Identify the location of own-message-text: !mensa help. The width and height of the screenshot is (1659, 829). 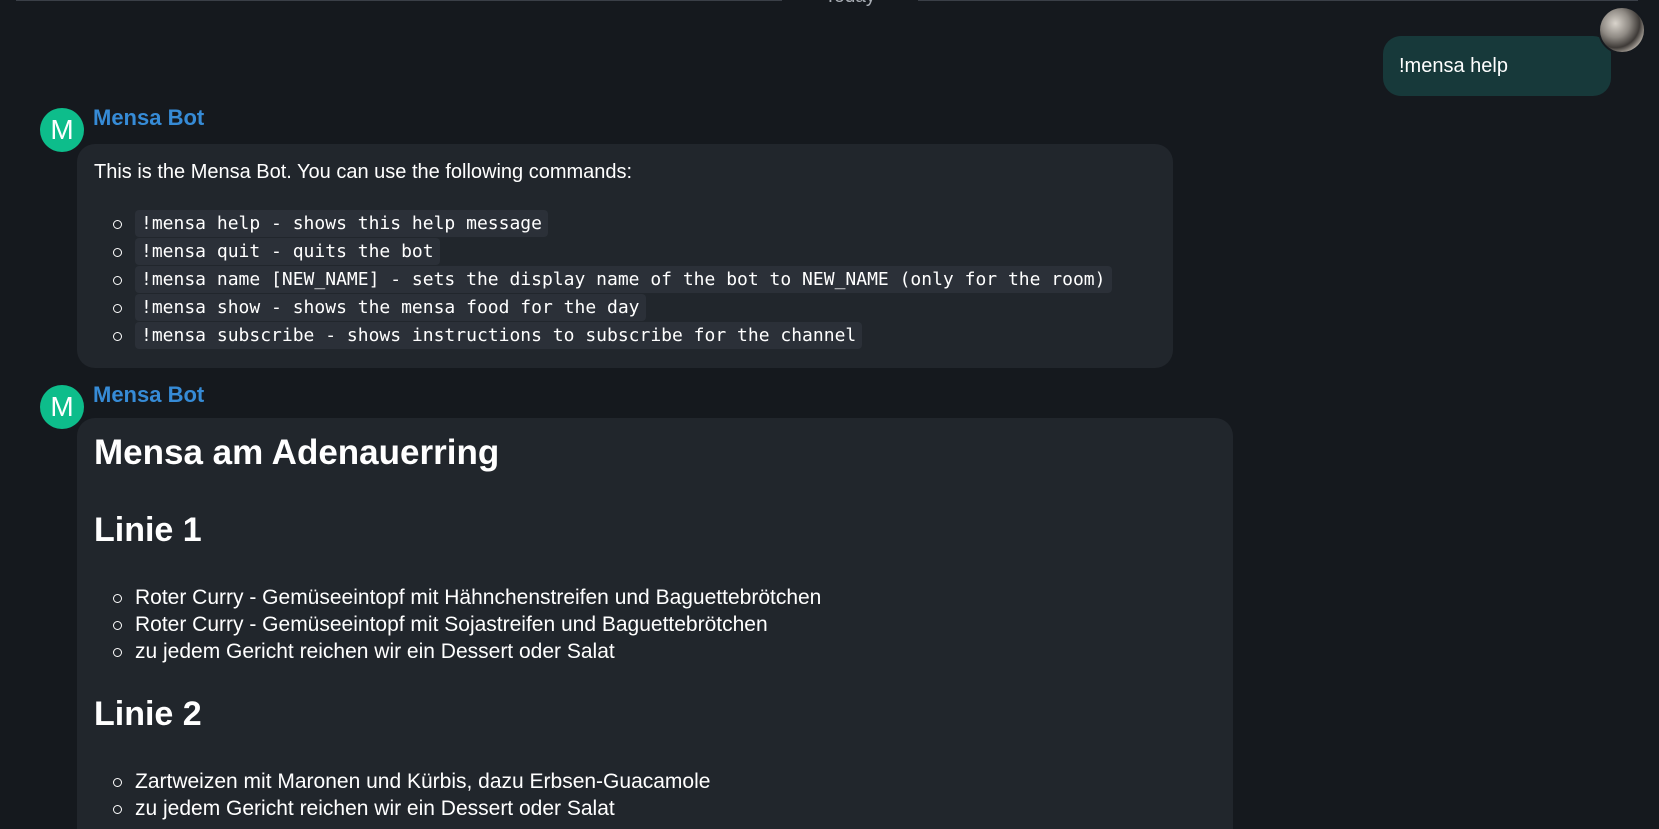
(1453, 66).